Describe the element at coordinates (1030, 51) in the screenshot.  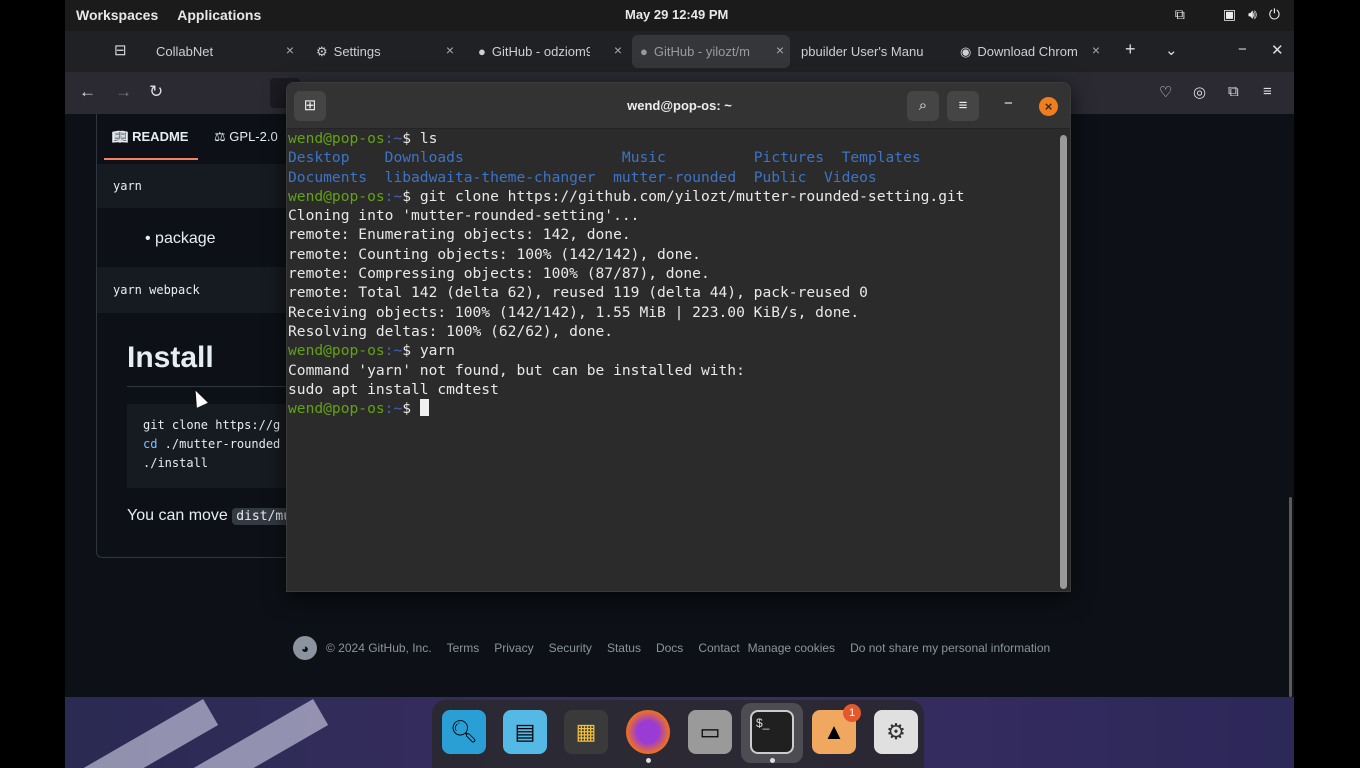
I see `tab-download-chrome: ◉ Download Chrom ×` at that location.